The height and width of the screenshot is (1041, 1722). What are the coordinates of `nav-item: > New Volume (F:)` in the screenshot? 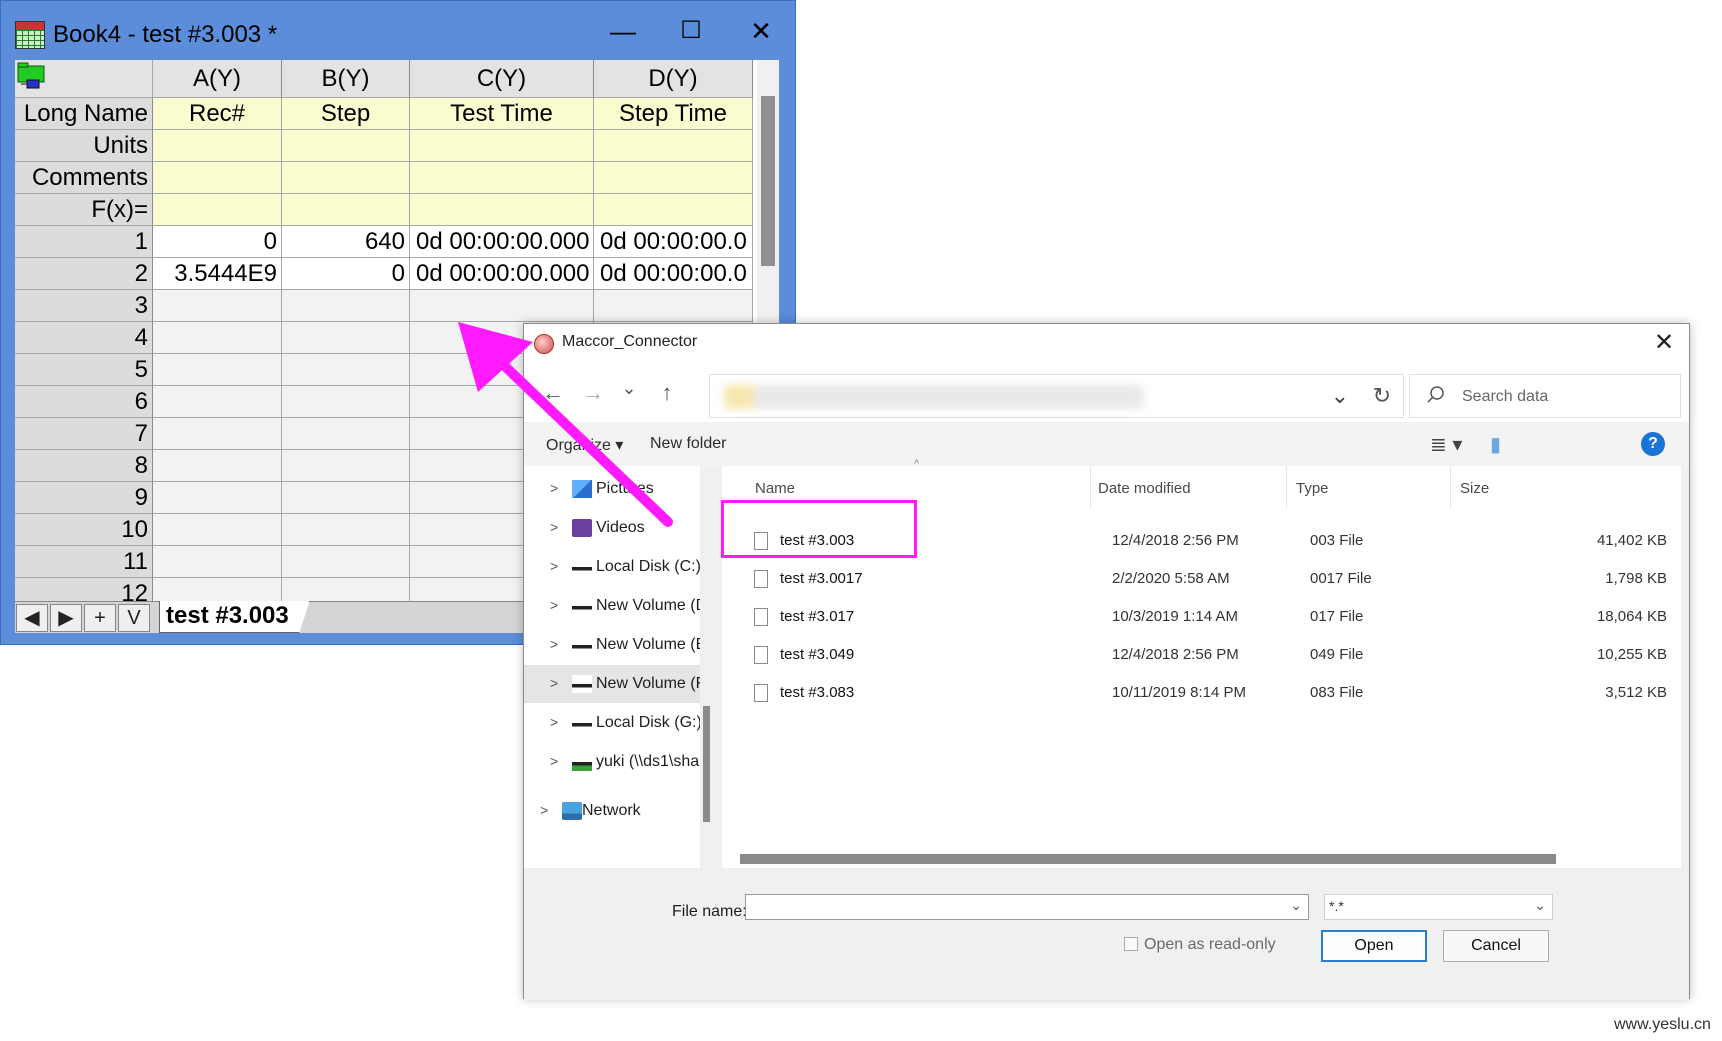 It's located at (612, 684).